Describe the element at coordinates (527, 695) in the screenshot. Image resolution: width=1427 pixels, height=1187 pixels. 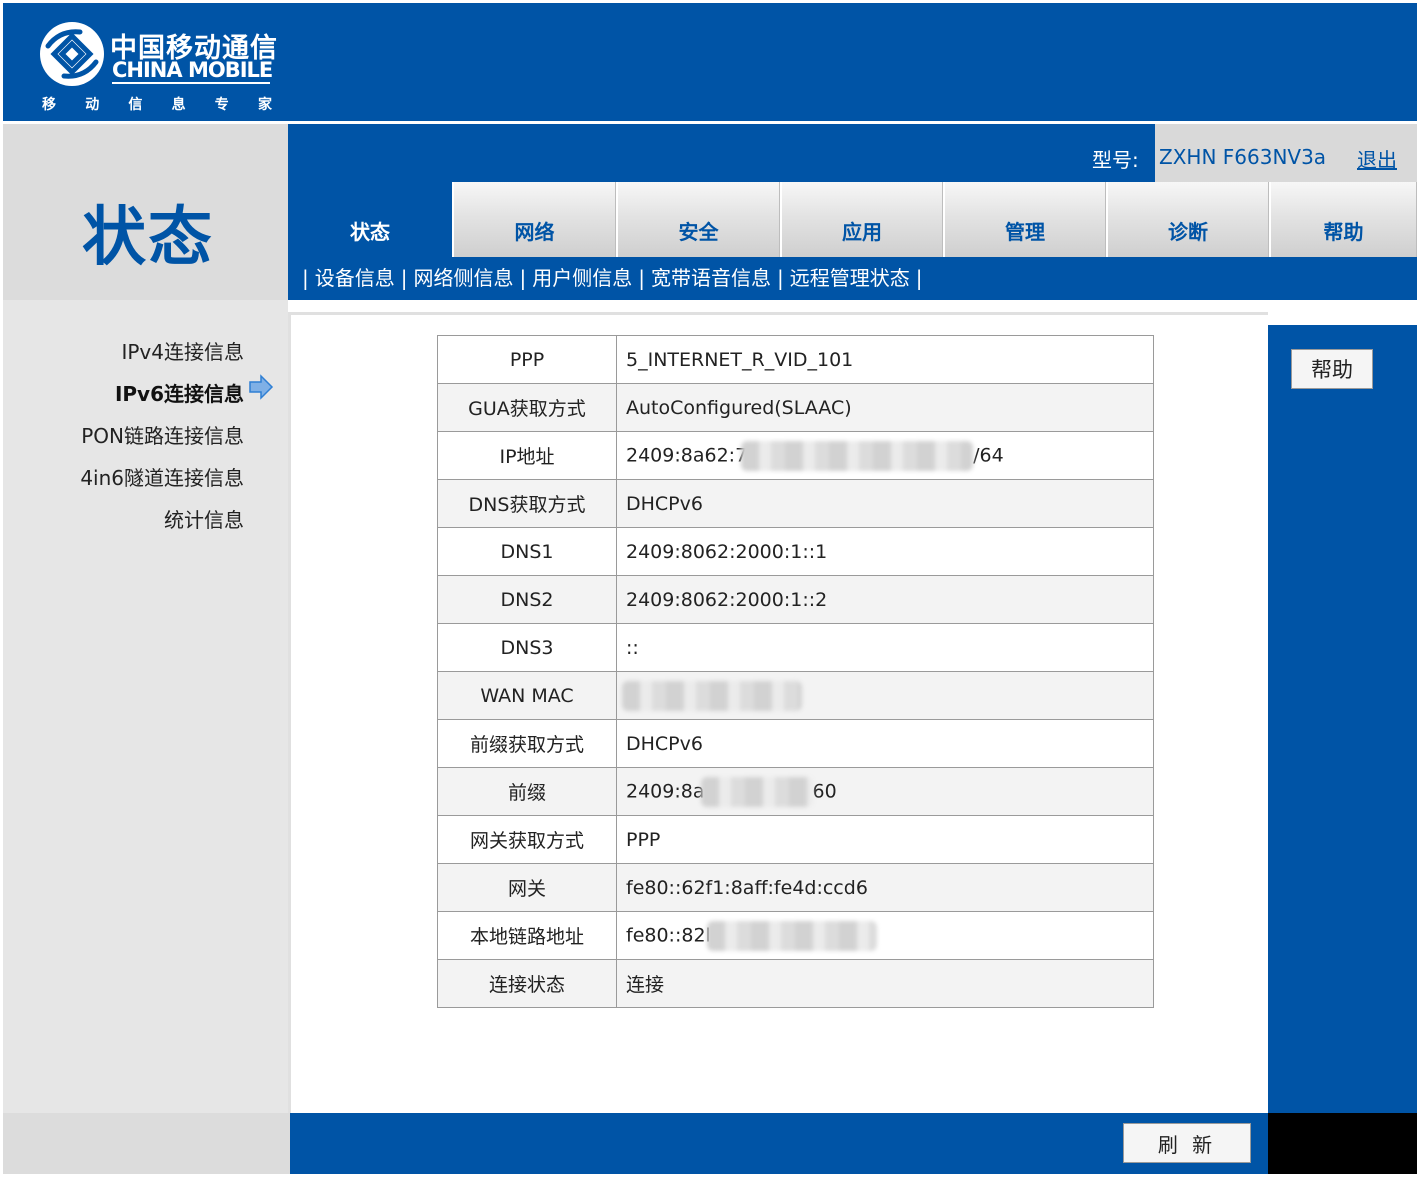
I see `row-key: WAN MAC` at that location.